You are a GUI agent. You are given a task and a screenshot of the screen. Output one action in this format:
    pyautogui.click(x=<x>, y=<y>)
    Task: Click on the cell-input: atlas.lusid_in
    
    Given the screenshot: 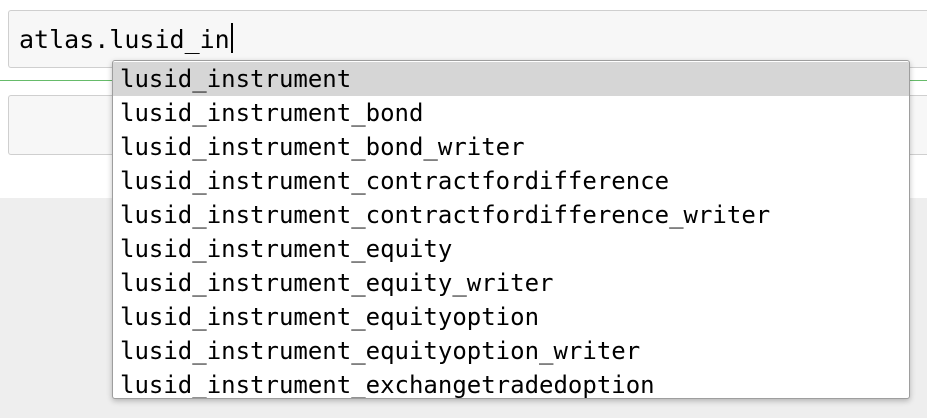 What is the action you would take?
    pyautogui.click(x=126, y=40)
    